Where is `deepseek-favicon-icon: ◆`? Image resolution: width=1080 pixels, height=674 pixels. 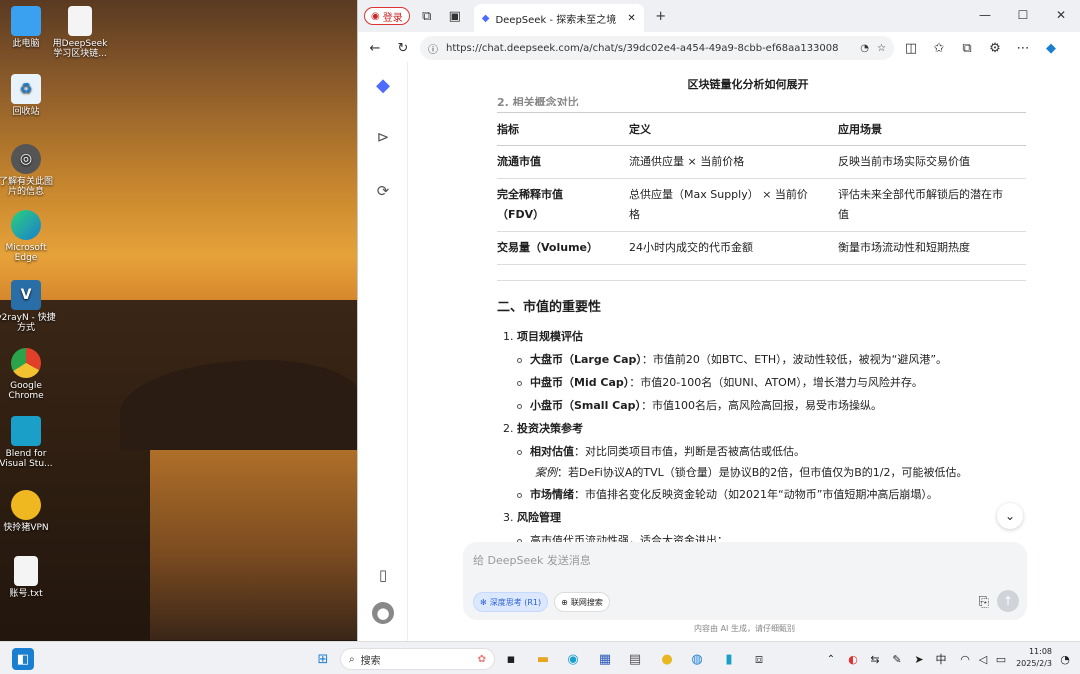
deepseek-favicon-icon: ◆ is located at coordinates (485, 18).